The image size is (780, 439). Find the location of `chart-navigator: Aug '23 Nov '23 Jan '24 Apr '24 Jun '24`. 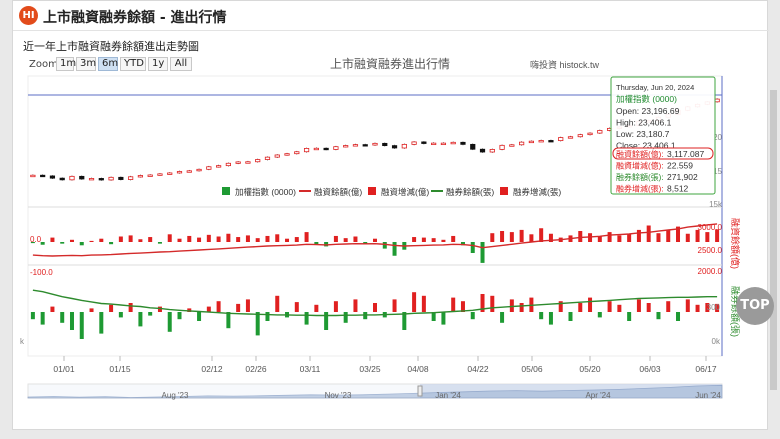

chart-navigator: Aug '23 Nov '23 Jan '24 Apr '24 Jun '24 is located at coordinates (375, 391).